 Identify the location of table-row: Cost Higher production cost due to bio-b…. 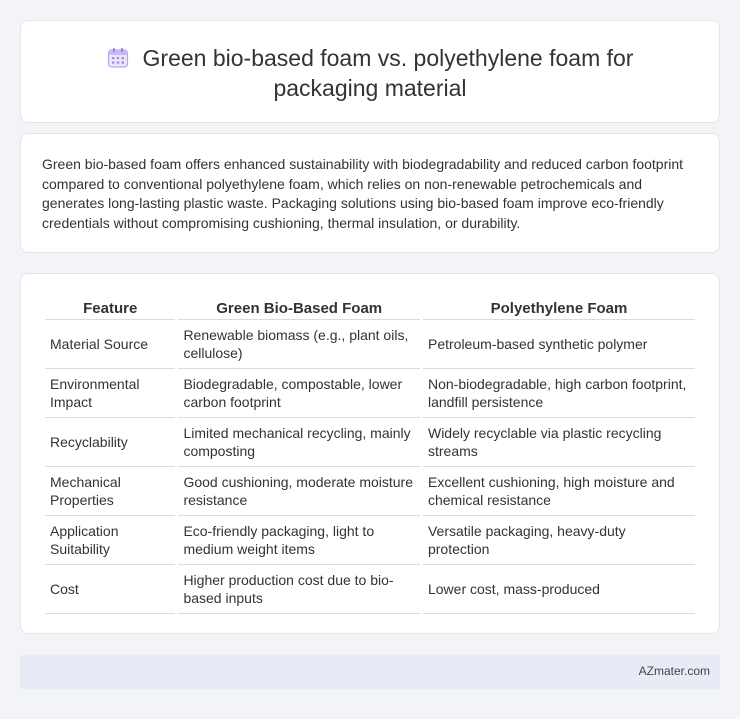
(370, 589).